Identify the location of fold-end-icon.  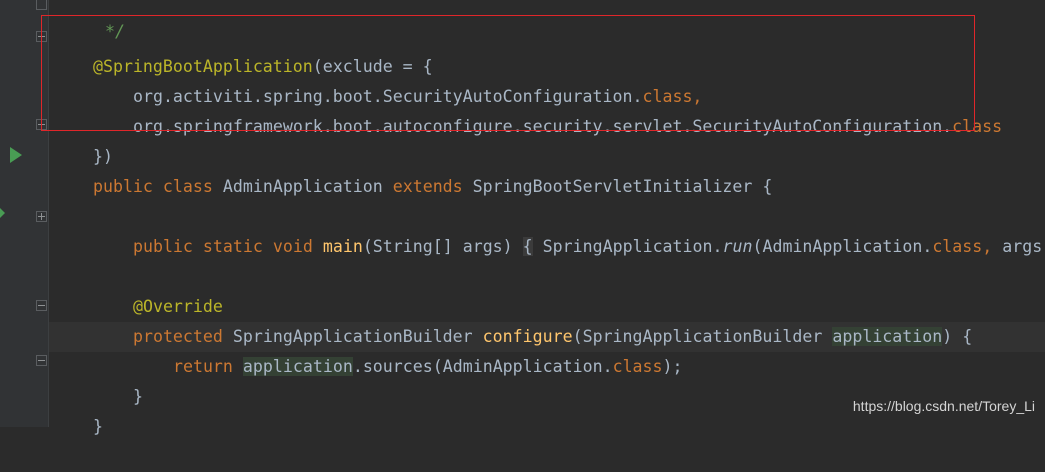
(41, 5).